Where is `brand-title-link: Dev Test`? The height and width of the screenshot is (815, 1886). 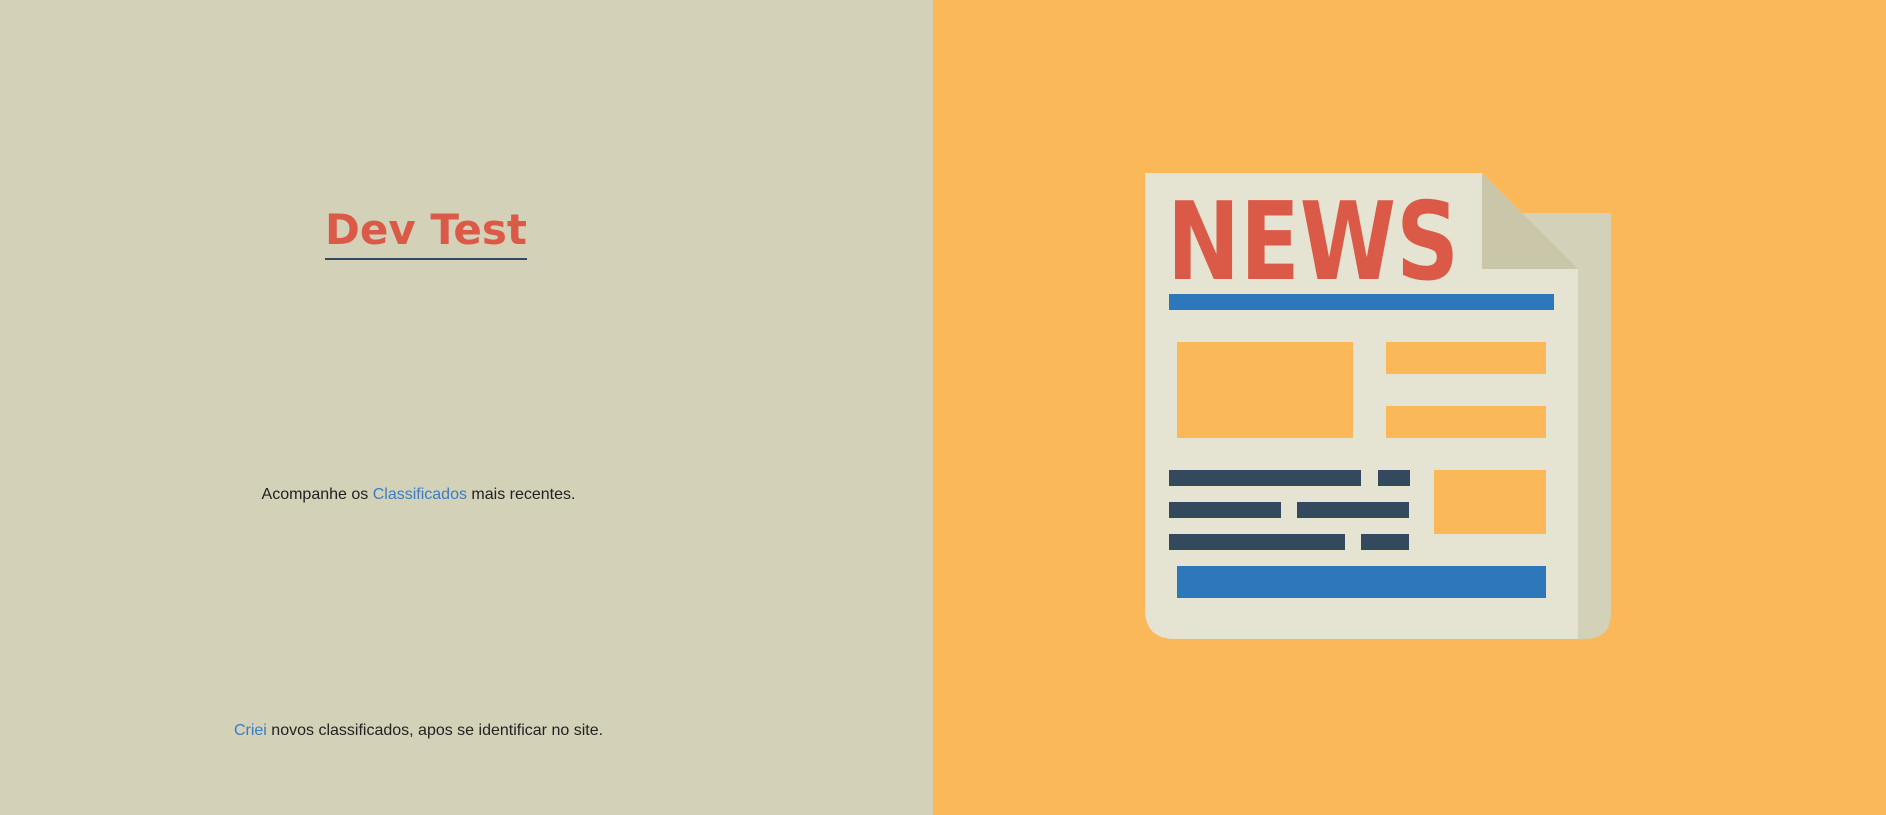 brand-title-link: Dev Test is located at coordinates (426, 233).